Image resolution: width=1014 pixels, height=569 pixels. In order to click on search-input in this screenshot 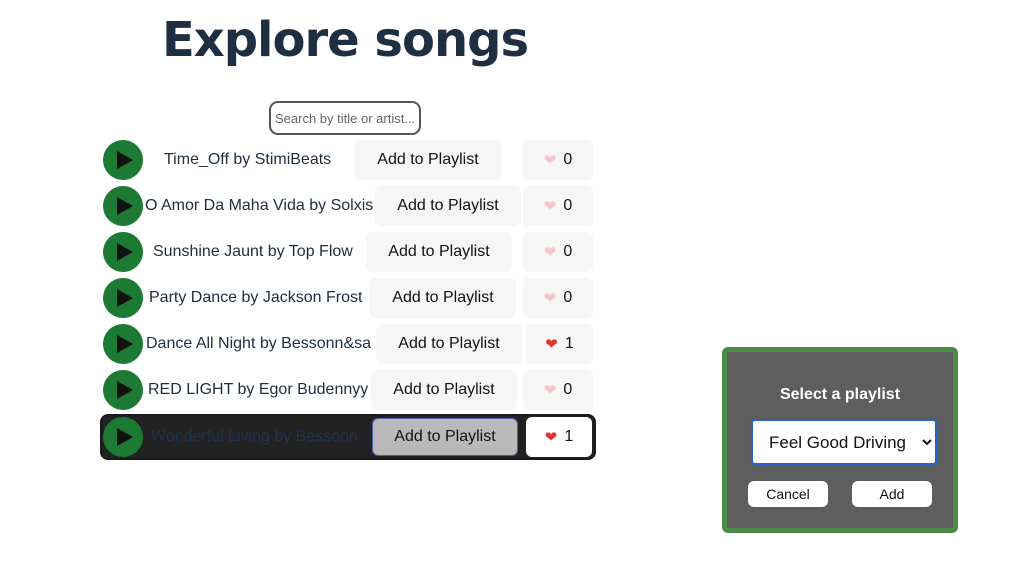, I will do `click(345, 118)`.